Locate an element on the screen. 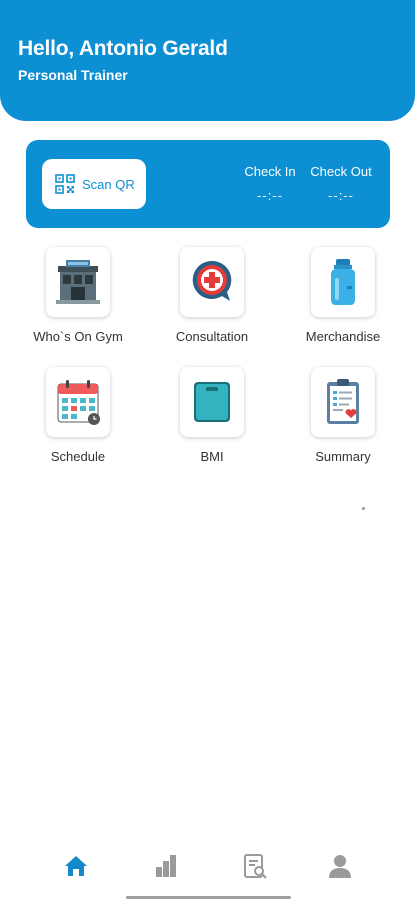 This screenshot has width=415, height=900. check-in-time: --:-- is located at coordinates (270, 195).